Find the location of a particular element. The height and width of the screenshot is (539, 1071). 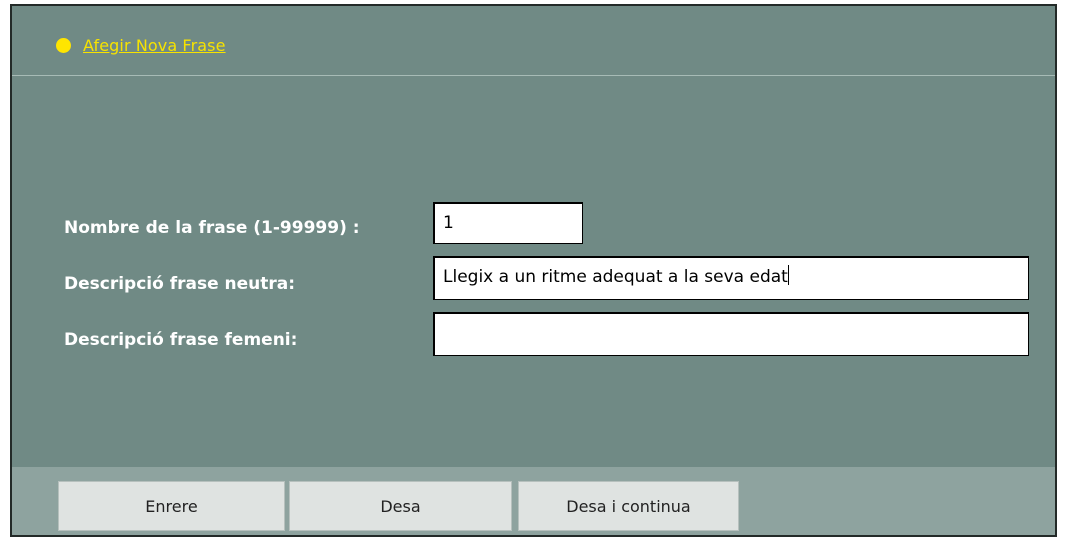

back-button: Enrere is located at coordinates (171, 506).